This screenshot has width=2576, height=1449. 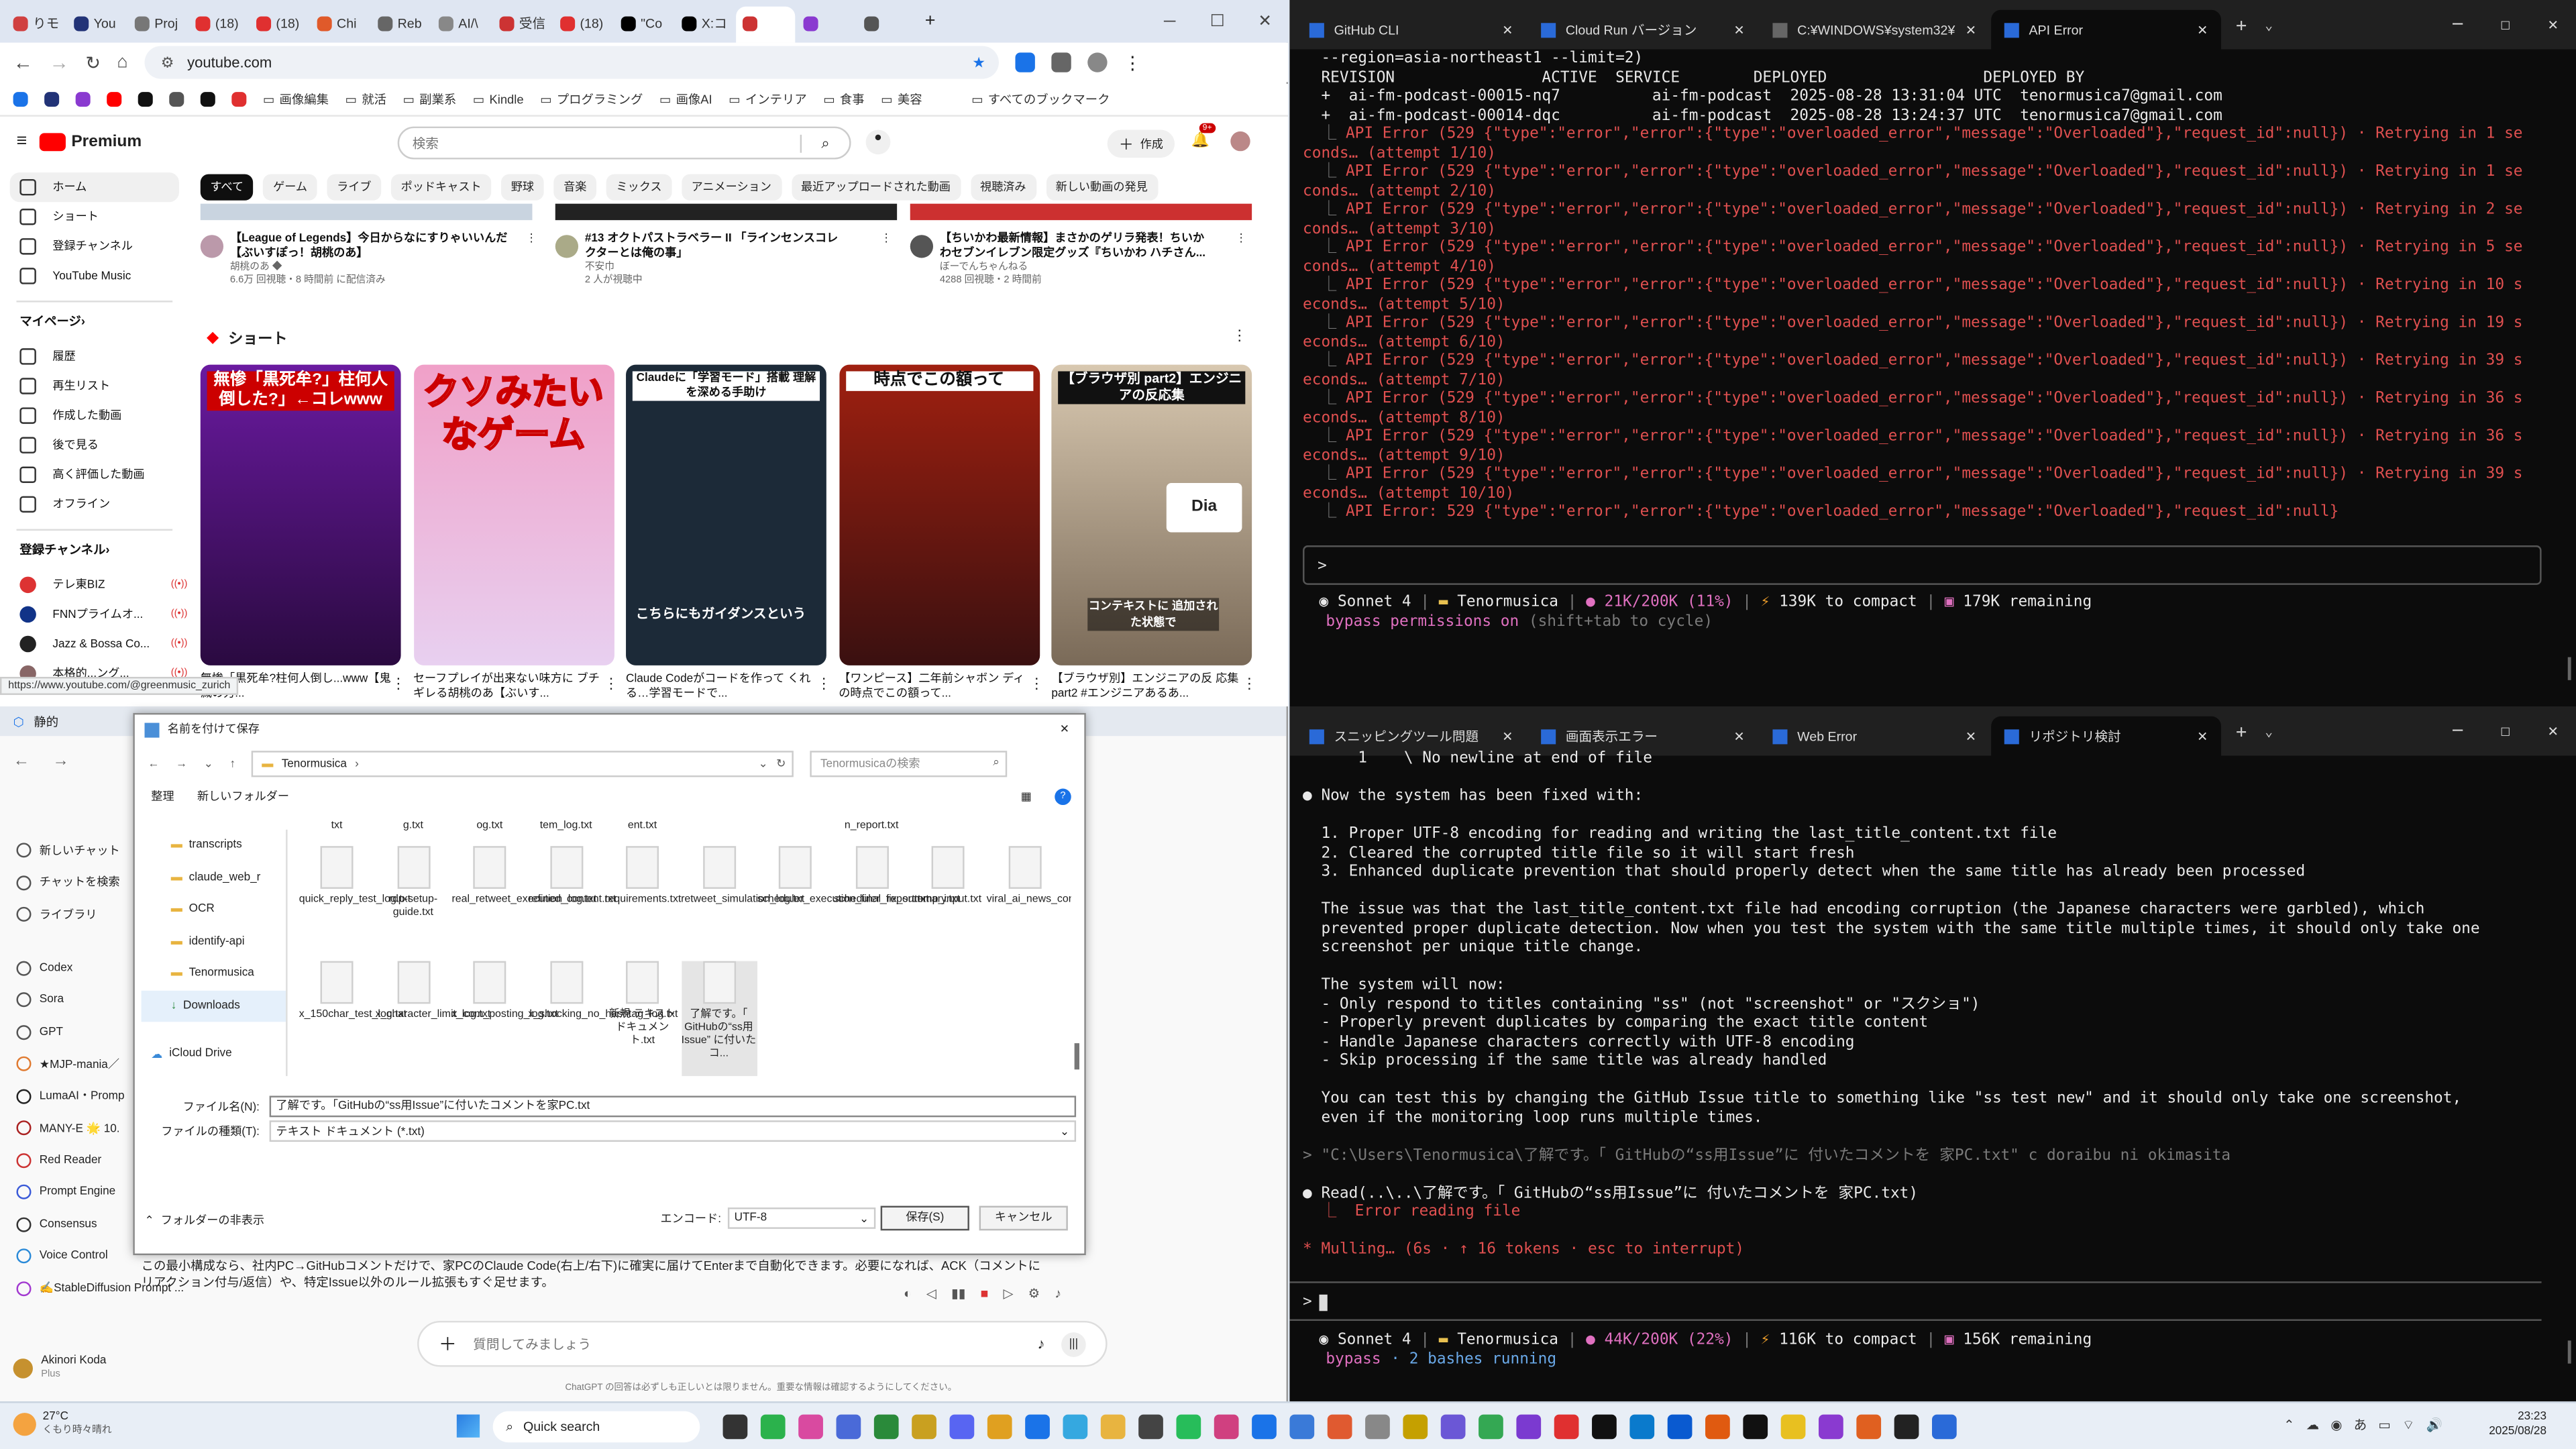 What do you see at coordinates (214, 942) in the screenshot?
I see `nav-folder: ▬ identify-api` at bounding box center [214, 942].